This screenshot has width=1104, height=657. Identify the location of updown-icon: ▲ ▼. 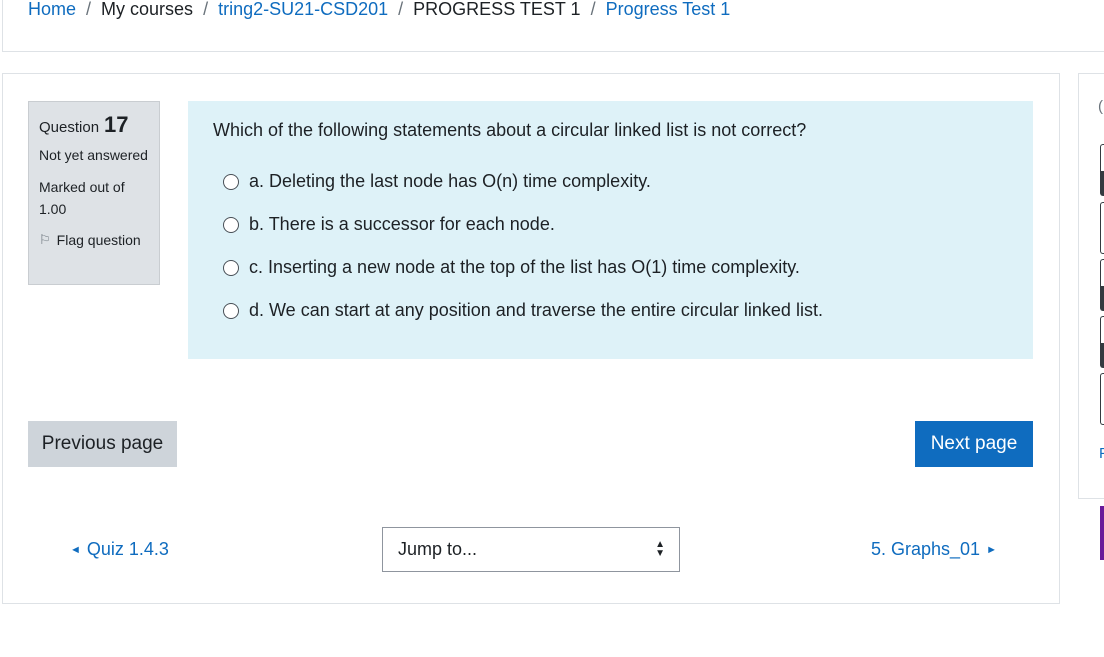
(660, 549).